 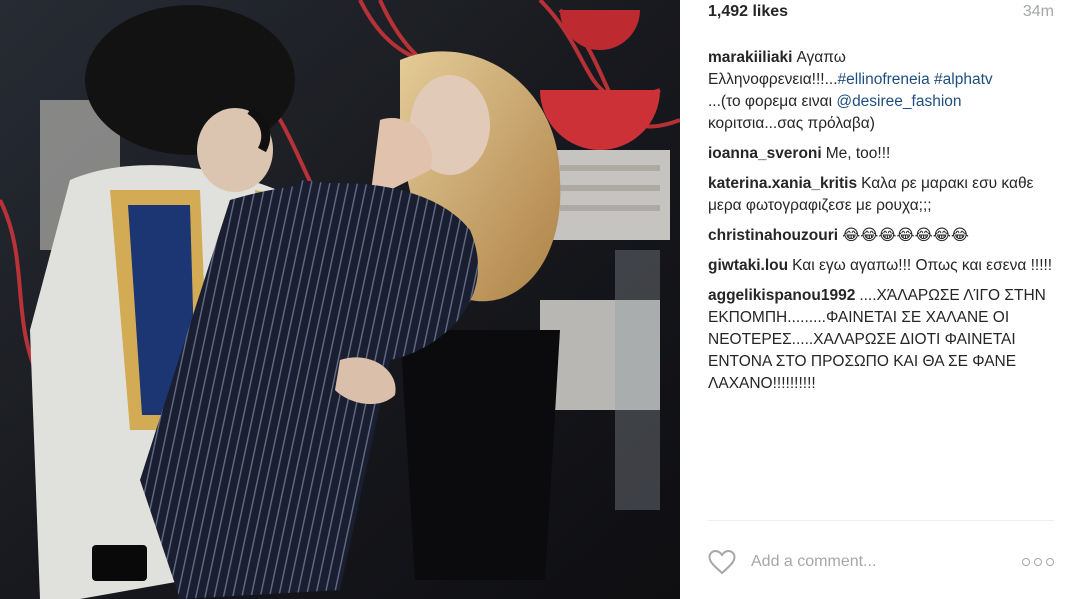 I want to click on comment-username: ioanna_sveroni, so click(x=765, y=153).